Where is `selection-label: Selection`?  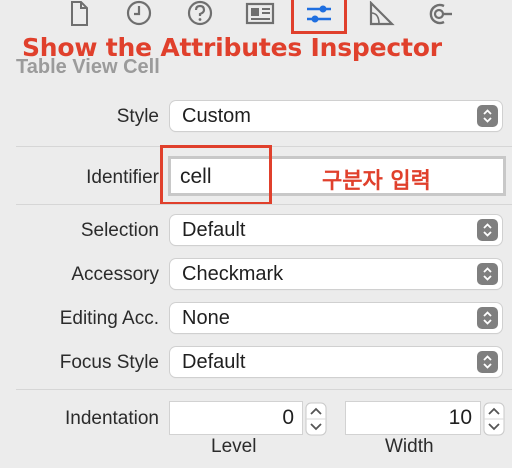 selection-label: Selection is located at coordinates (119, 230).